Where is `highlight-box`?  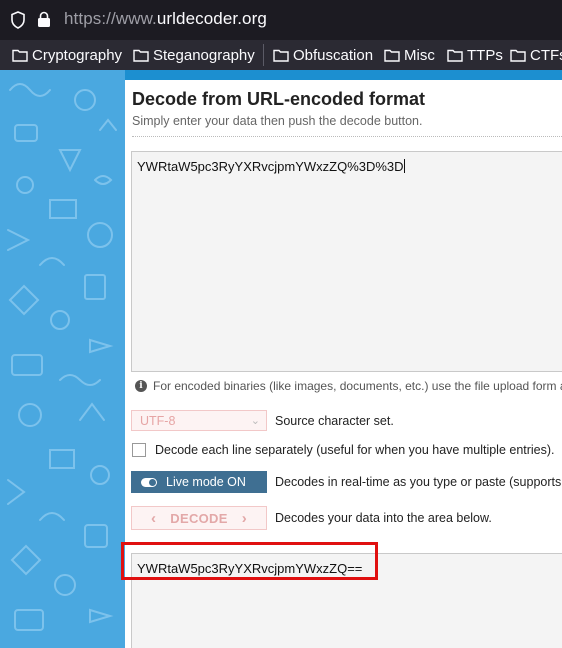 highlight-box is located at coordinates (249, 561).